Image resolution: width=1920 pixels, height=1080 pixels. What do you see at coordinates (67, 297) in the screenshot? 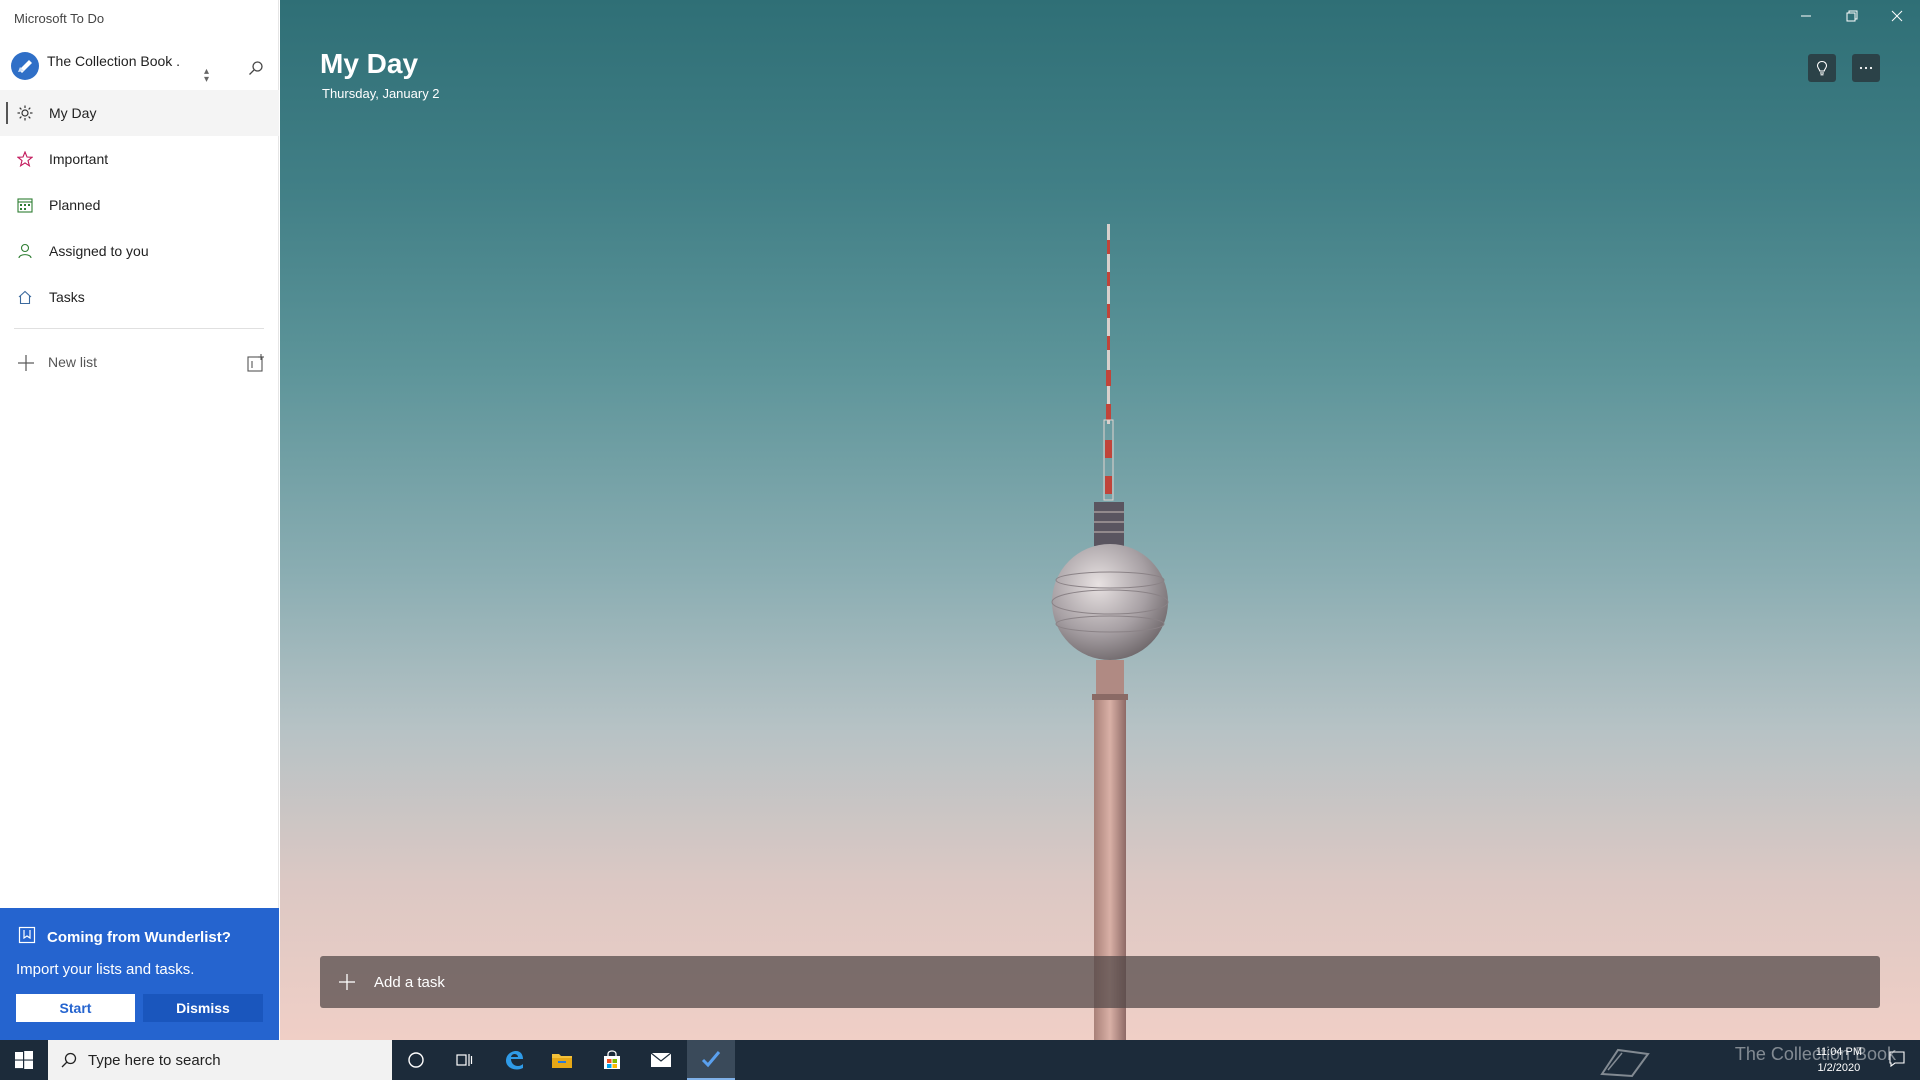
I see `nav-label: Tasks` at bounding box center [67, 297].